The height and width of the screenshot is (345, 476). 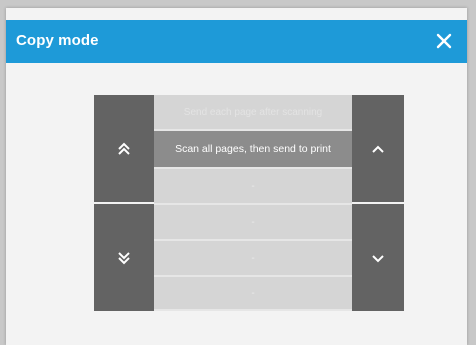 What do you see at coordinates (57, 40) in the screenshot?
I see `dialog-title: Copy mode` at bounding box center [57, 40].